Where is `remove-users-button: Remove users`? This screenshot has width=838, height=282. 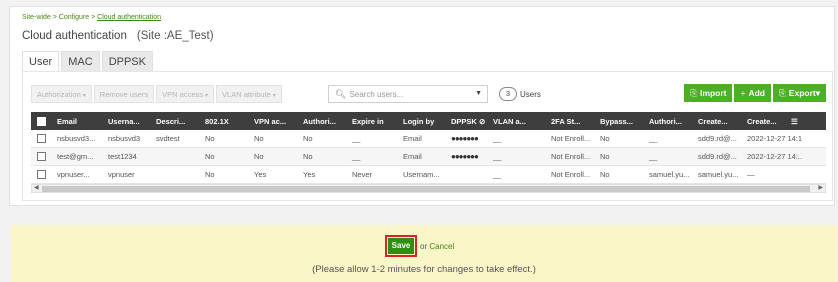
remove-users-button: Remove users is located at coordinates (124, 94).